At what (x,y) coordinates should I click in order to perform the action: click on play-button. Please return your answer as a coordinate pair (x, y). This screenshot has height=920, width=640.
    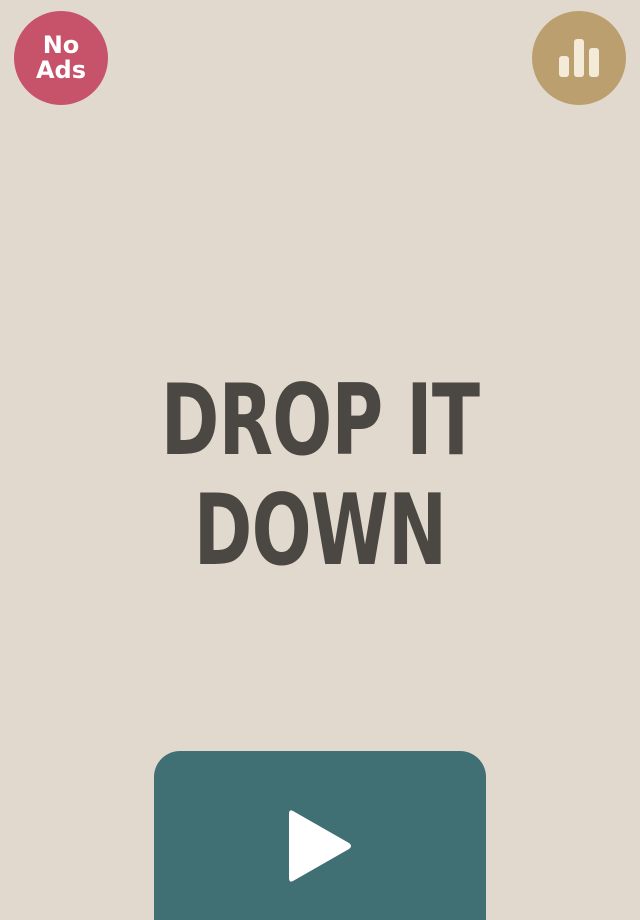
    Looking at the image, I should click on (320, 835).